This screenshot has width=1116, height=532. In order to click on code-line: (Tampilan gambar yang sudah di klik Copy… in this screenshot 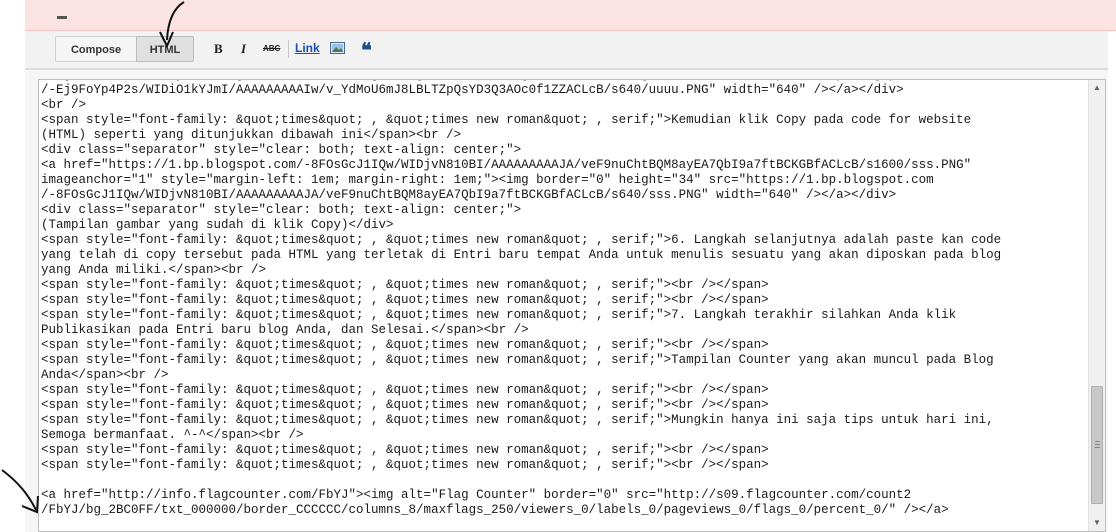, I will do `click(217, 225)`.